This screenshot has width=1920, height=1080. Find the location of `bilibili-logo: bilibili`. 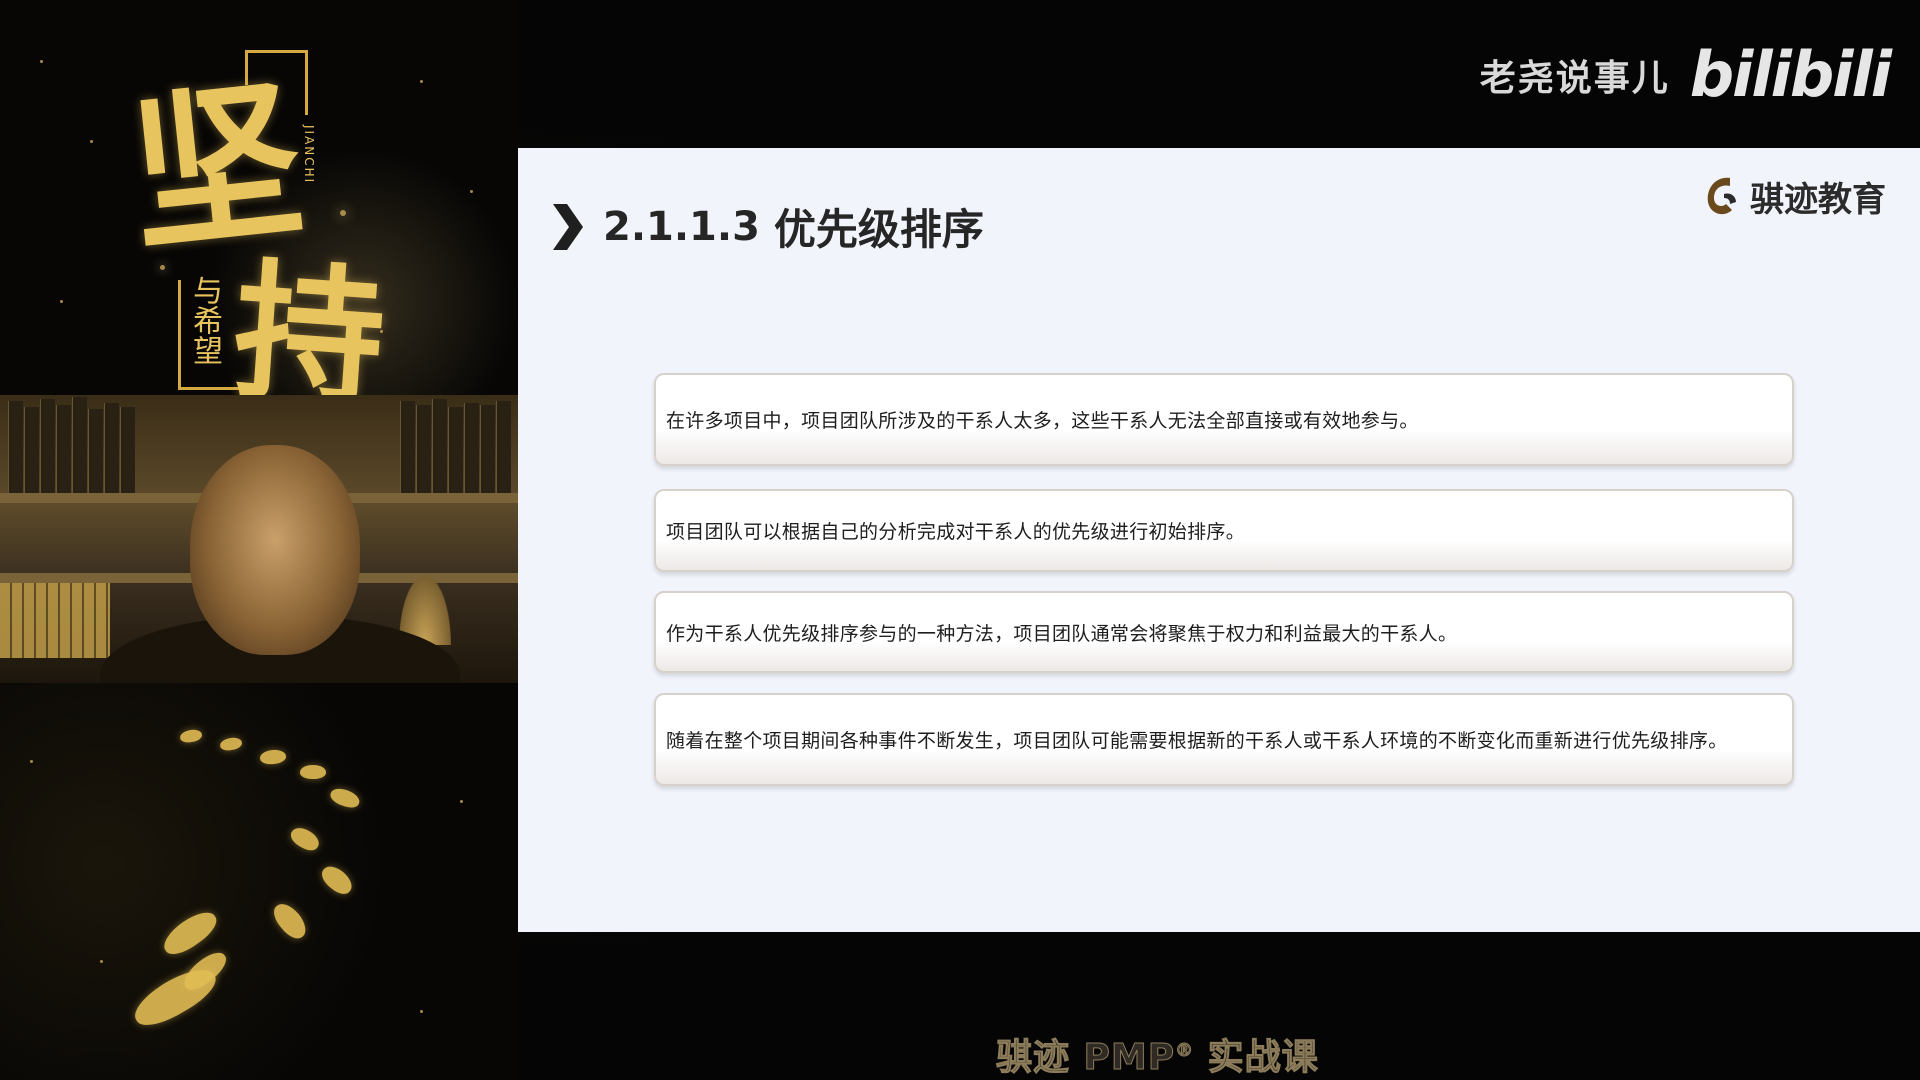

bilibili-logo: bilibili is located at coordinates (1790, 74).